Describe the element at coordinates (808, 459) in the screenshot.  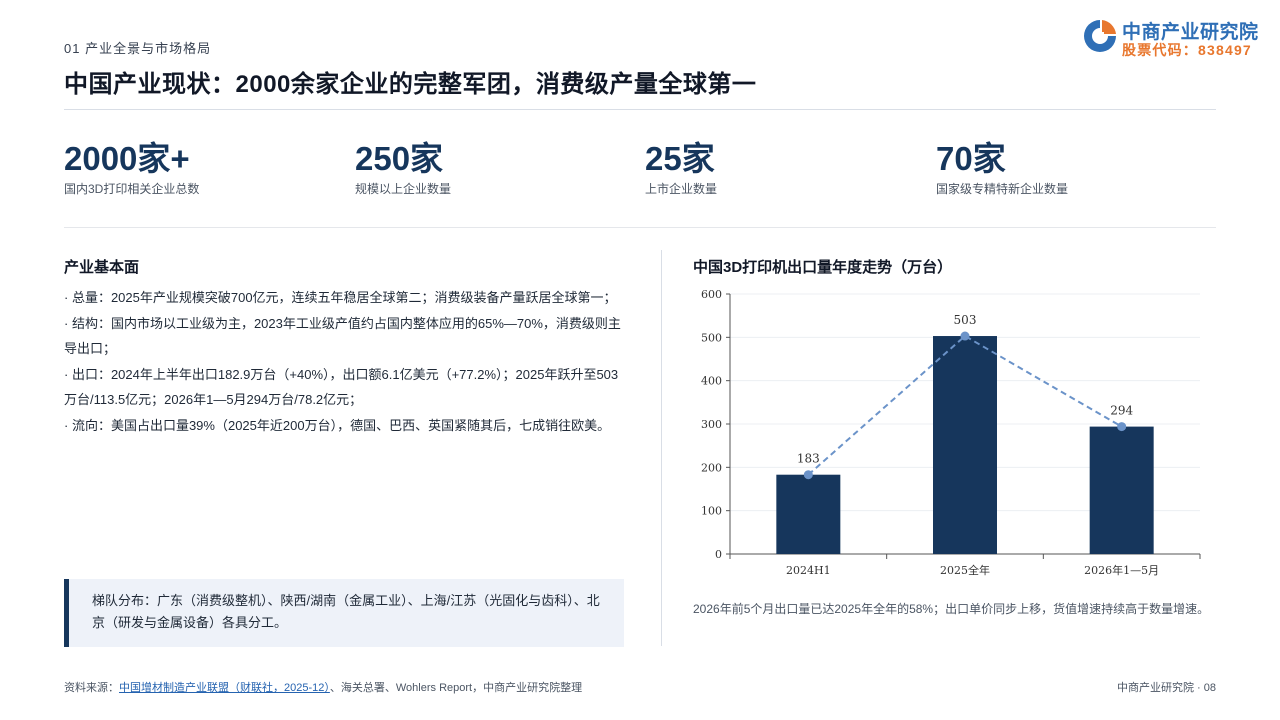
I see `data-label: 183` at that location.